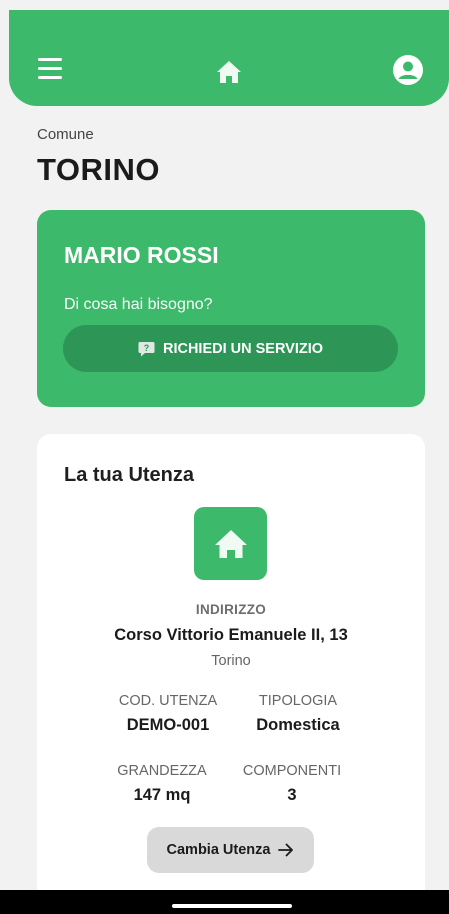  What do you see at coordinates (129, 475) in the screenshot?
I see `utenza-title: La tua Utenza` at bounding box center [129, 475].